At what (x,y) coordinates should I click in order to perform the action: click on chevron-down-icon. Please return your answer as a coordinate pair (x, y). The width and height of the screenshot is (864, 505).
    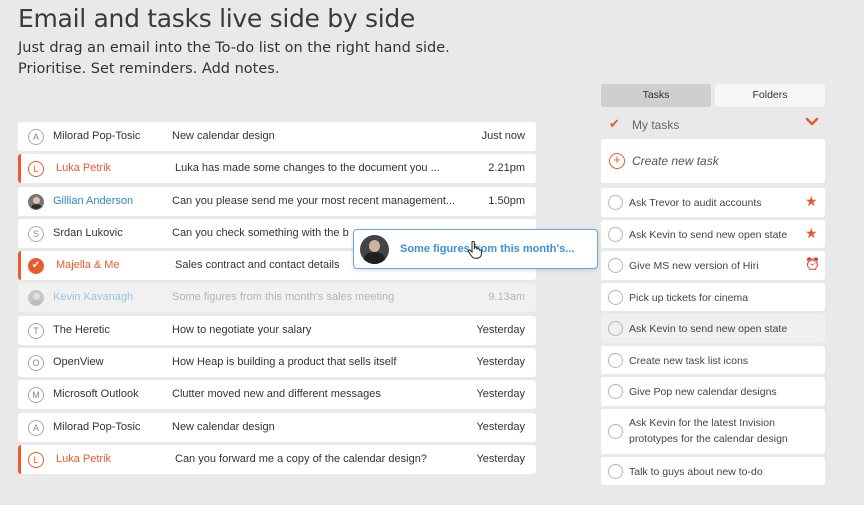
    Looking at the image, I should click on (812, 122).